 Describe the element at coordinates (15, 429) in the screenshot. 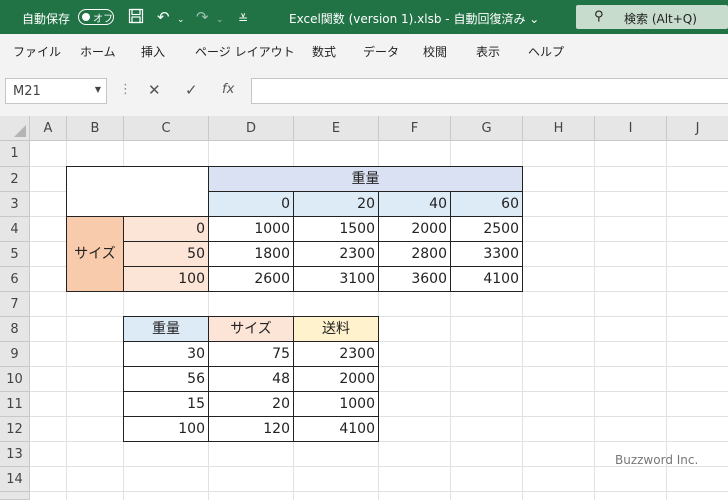

I see `row-header-12: 12` at that location.